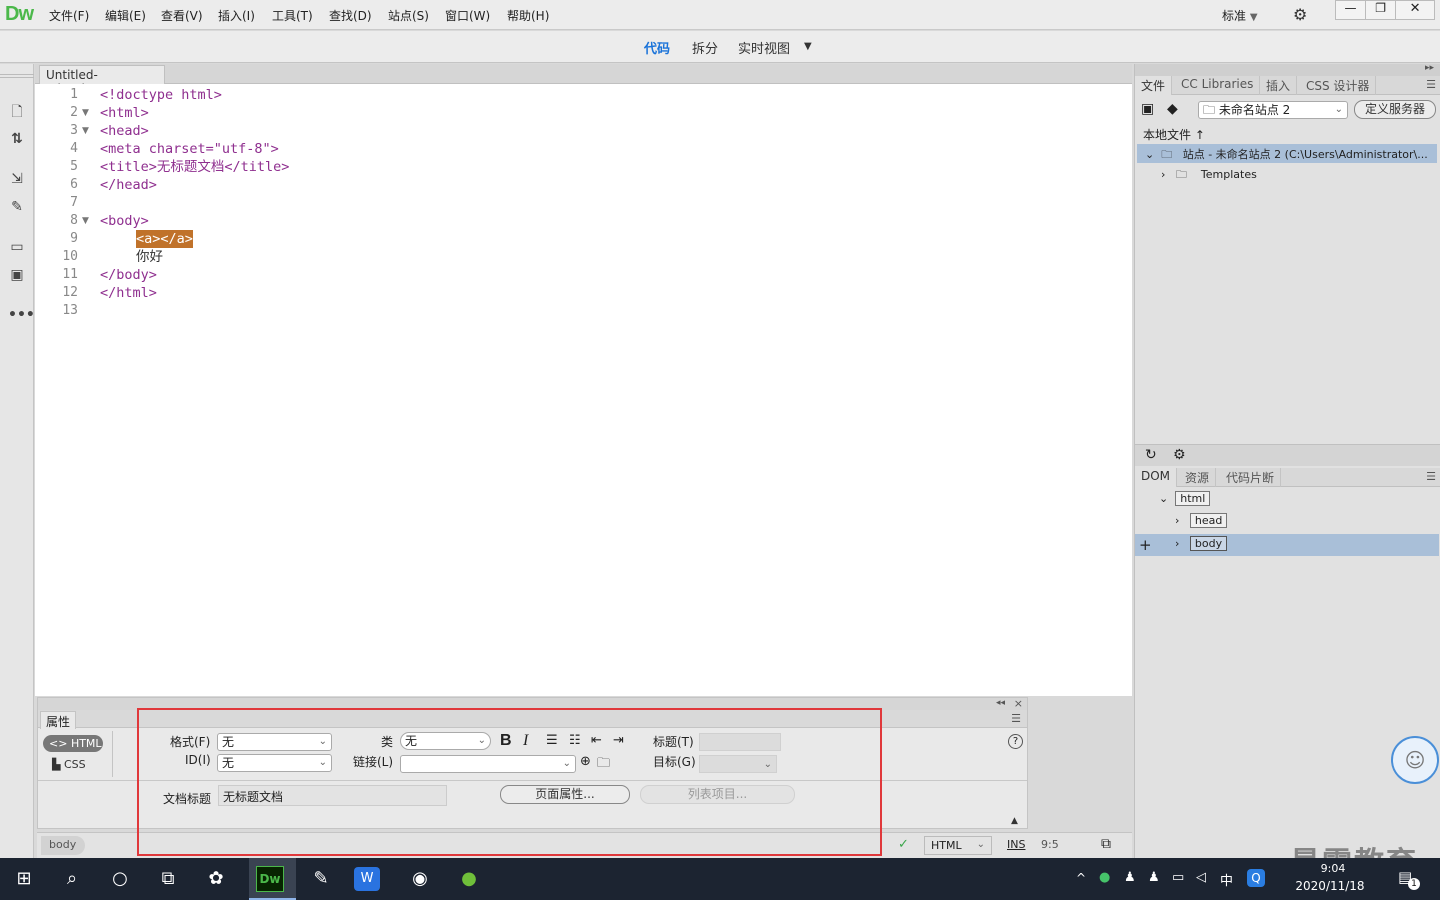 The image size is (1440, 900). Describe the element at coordinates (1251, 477) in the screenshot. I see `tab-snippets: 代码片断` at that location.